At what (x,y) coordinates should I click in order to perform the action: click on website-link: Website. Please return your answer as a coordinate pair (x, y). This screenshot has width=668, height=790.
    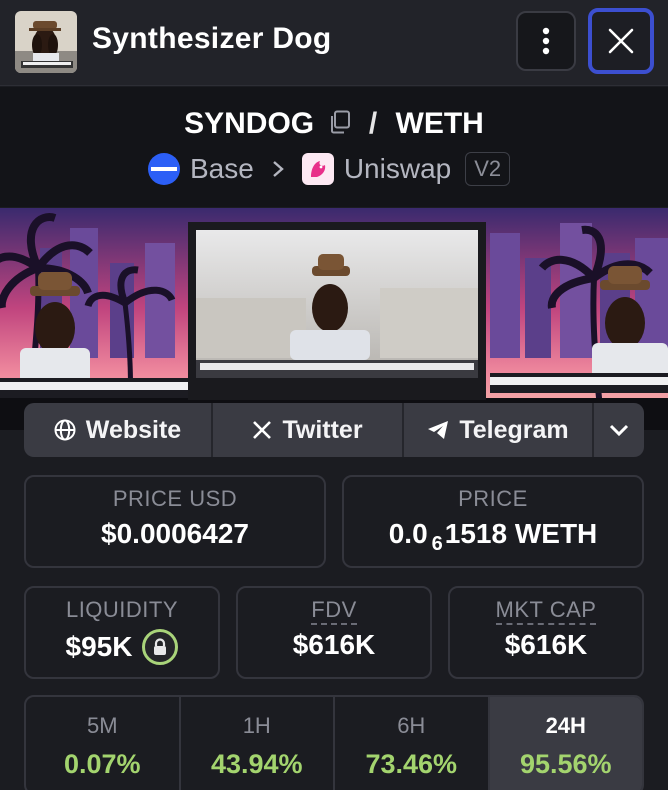
    Looking at the image, I should click on (118, 430).